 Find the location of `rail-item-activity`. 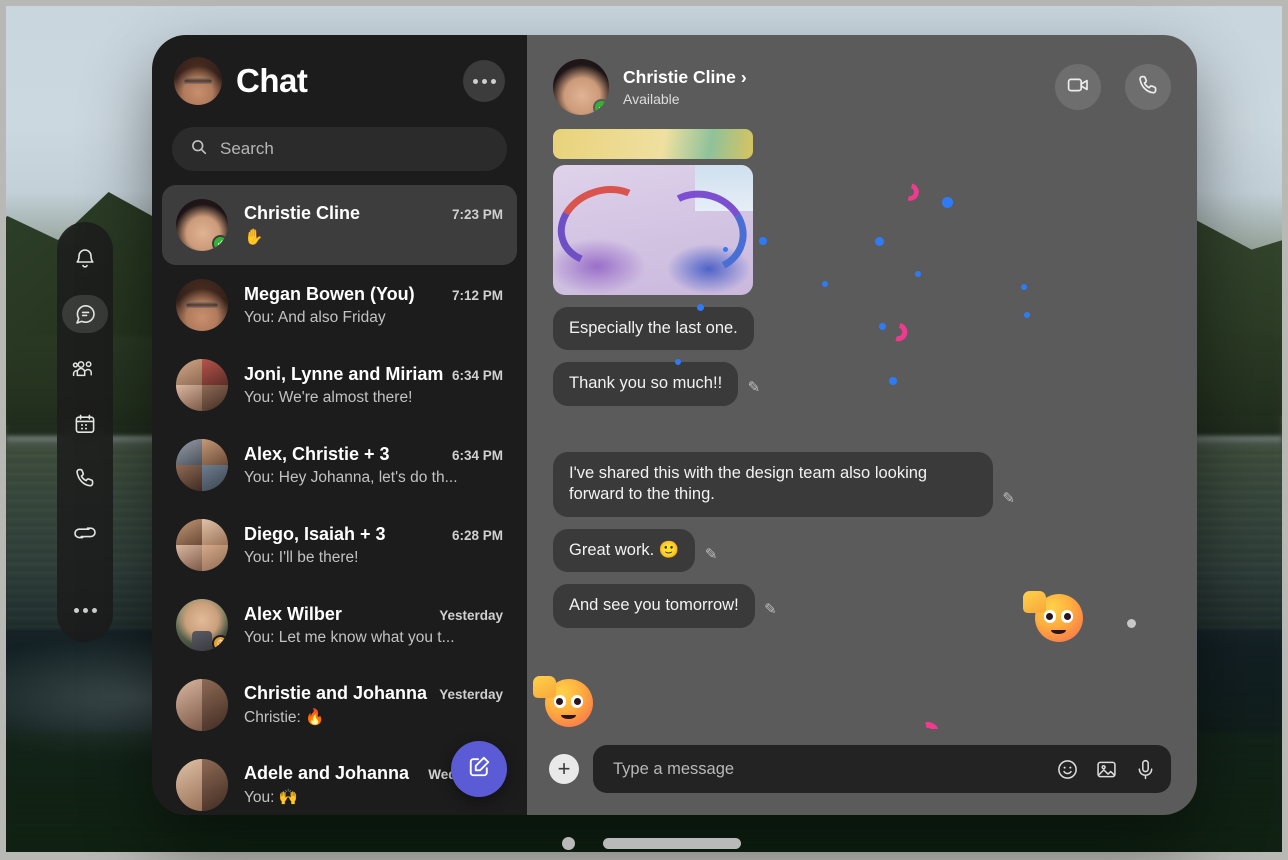

rail-item-activity is located at coordinates (85, 259).